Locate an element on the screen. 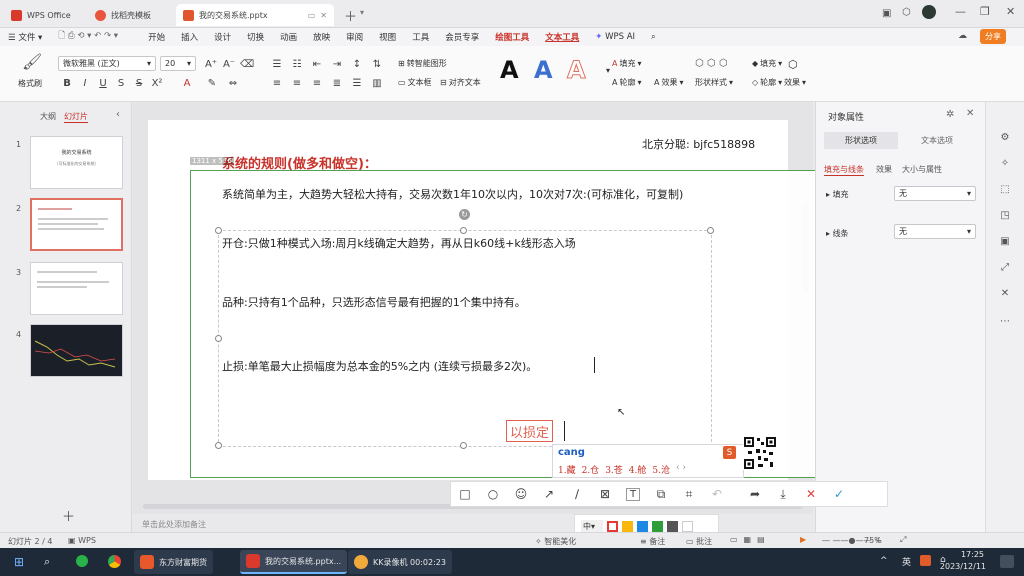 The height and width of the screenshot is (576, 1024). close-tab-icon: ✕ is located at coordinates (323, 15).